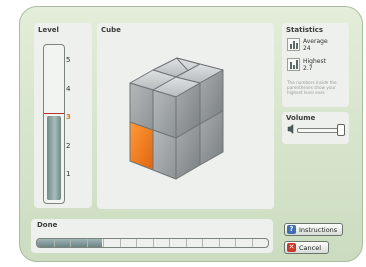  Describe the element at coordinates (164, 154) in the screenshot. I see `cube-front-bottom-right` at that location.